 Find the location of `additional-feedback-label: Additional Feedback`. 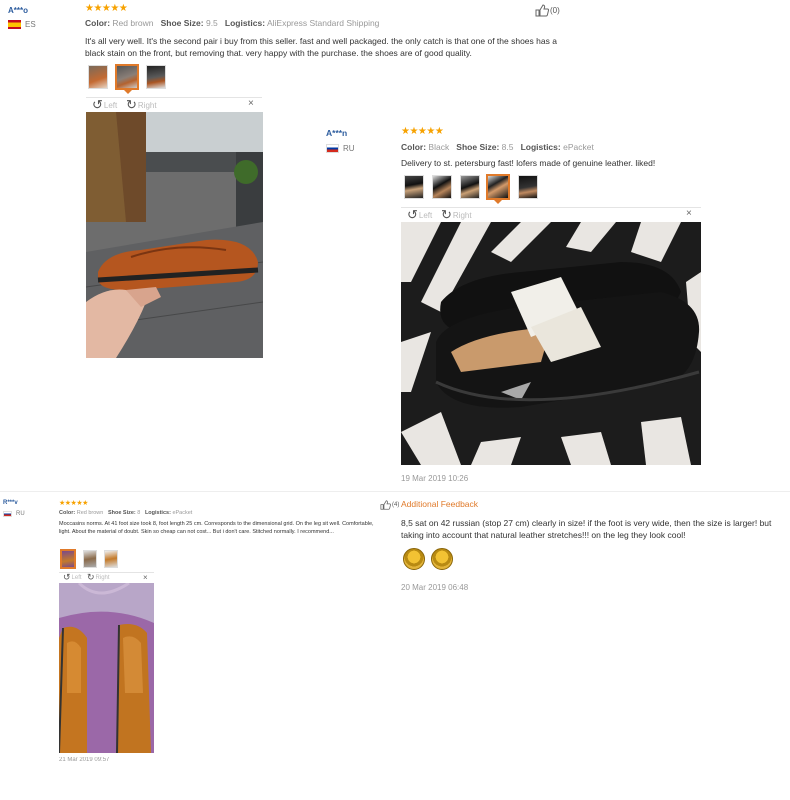

additional-feedback-label: Additional Feedback is located at coordinates (440, 504).